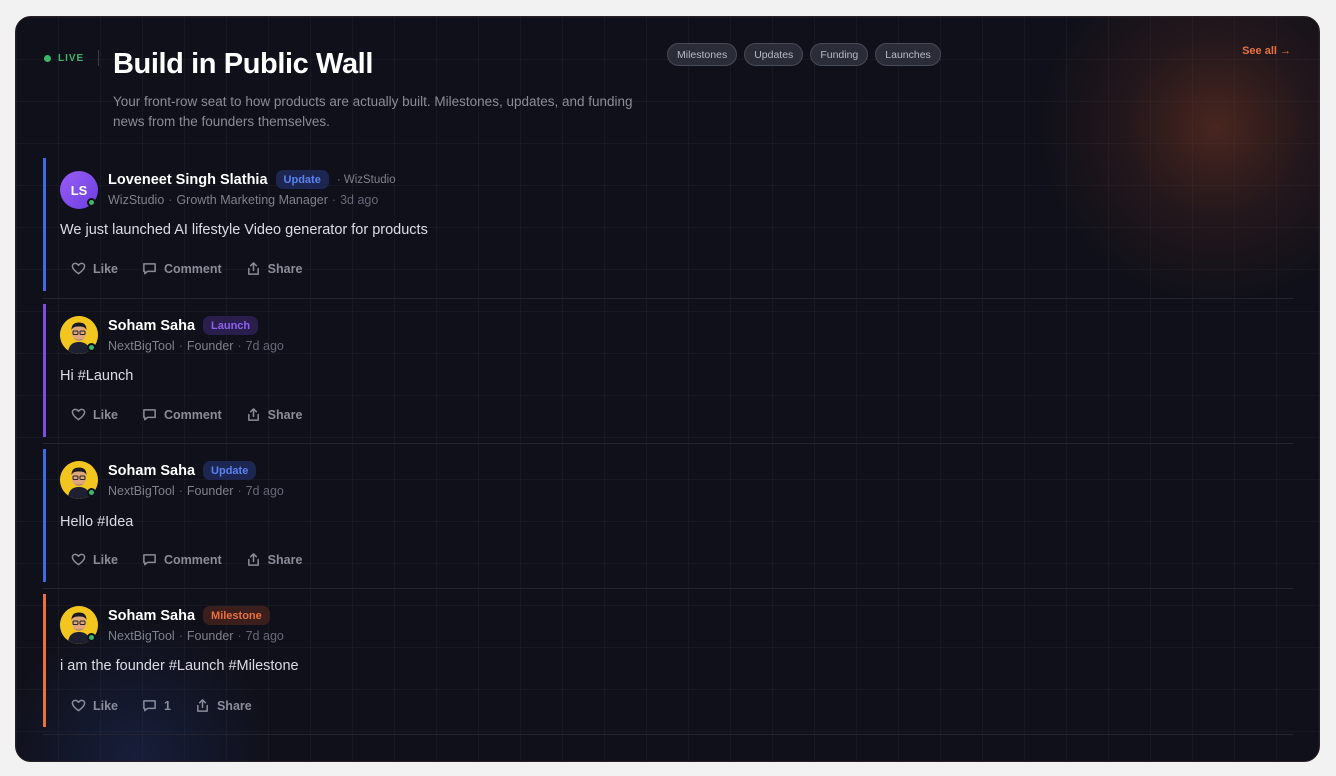 The image size is (1336, 776). Describe the element at coordinates (179, 666) in the screenshot. I see `post-body: i am the founder #Launch #Milestone` at that location.